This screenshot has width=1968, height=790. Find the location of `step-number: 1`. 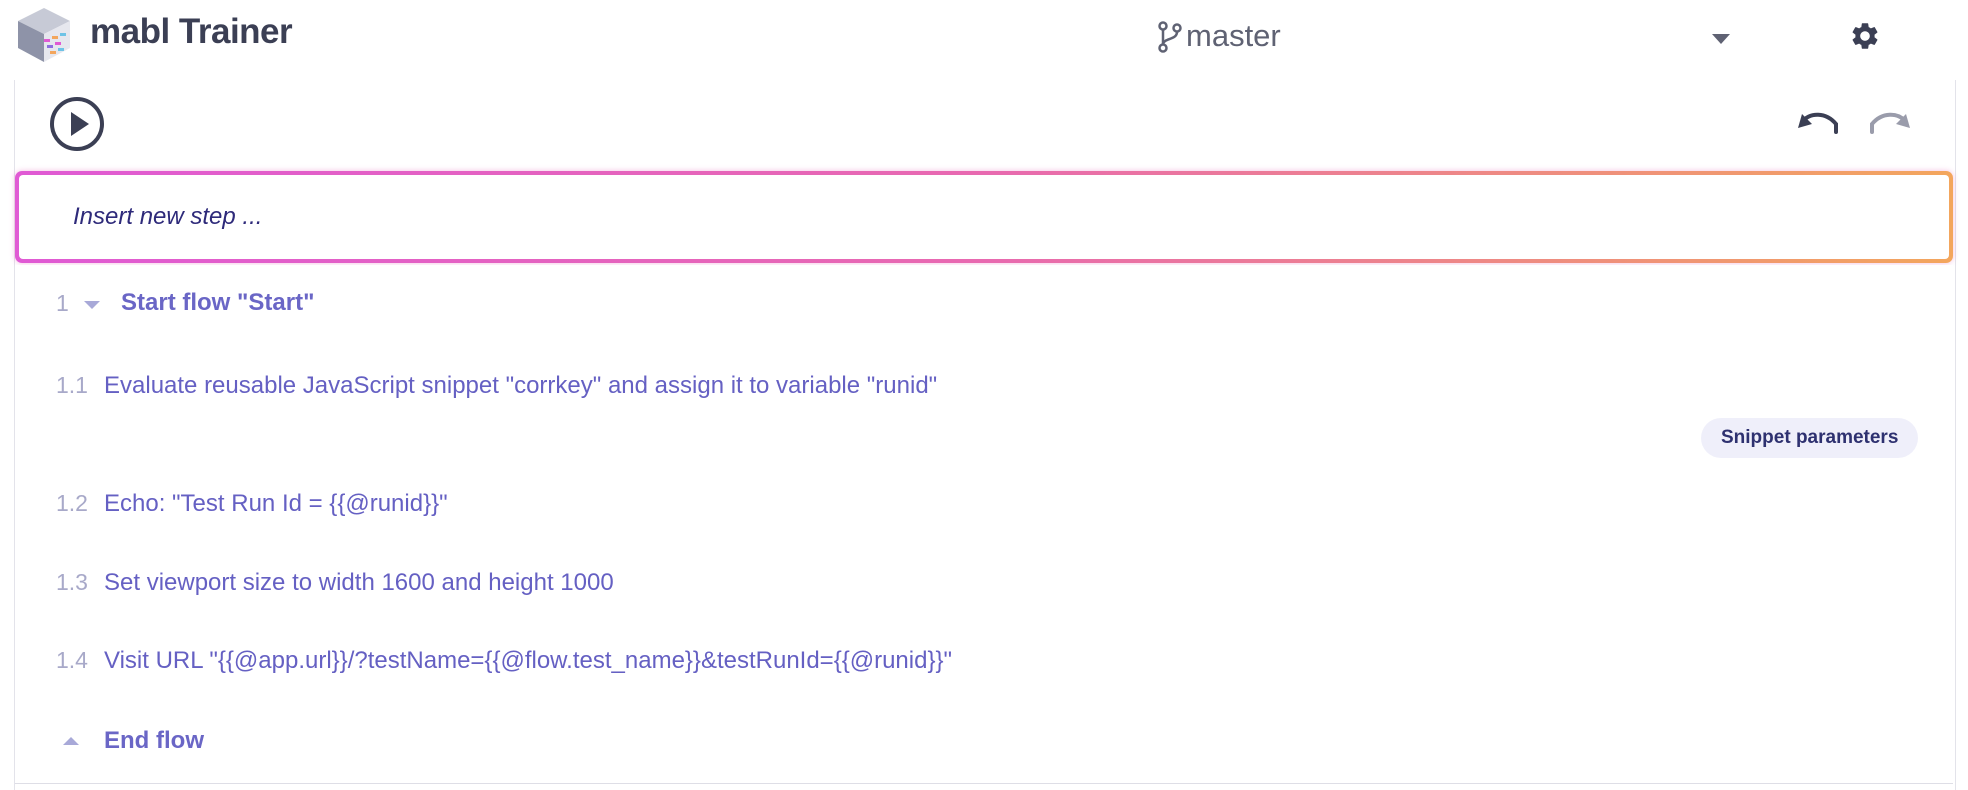

step-number: 1 is located at coordinates (62, 303).